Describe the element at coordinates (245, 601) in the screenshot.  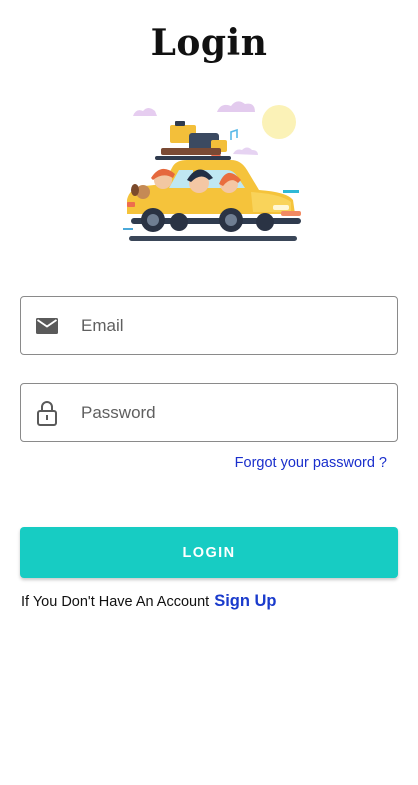
I see `signup-link: Sign Up` at that location.